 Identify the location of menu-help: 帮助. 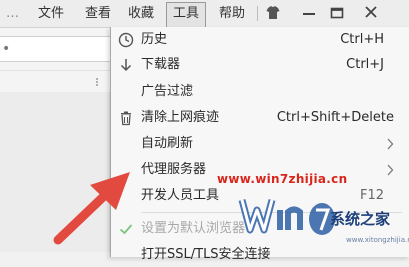
(232, 13).